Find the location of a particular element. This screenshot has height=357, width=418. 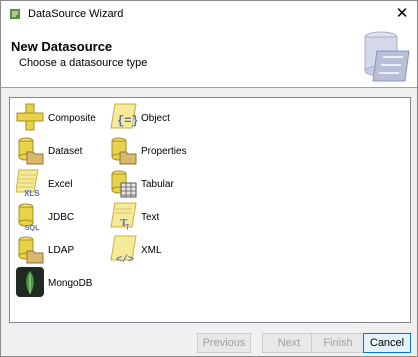

datasource-item-xml: </> XML is located at coordinates (155, 250).